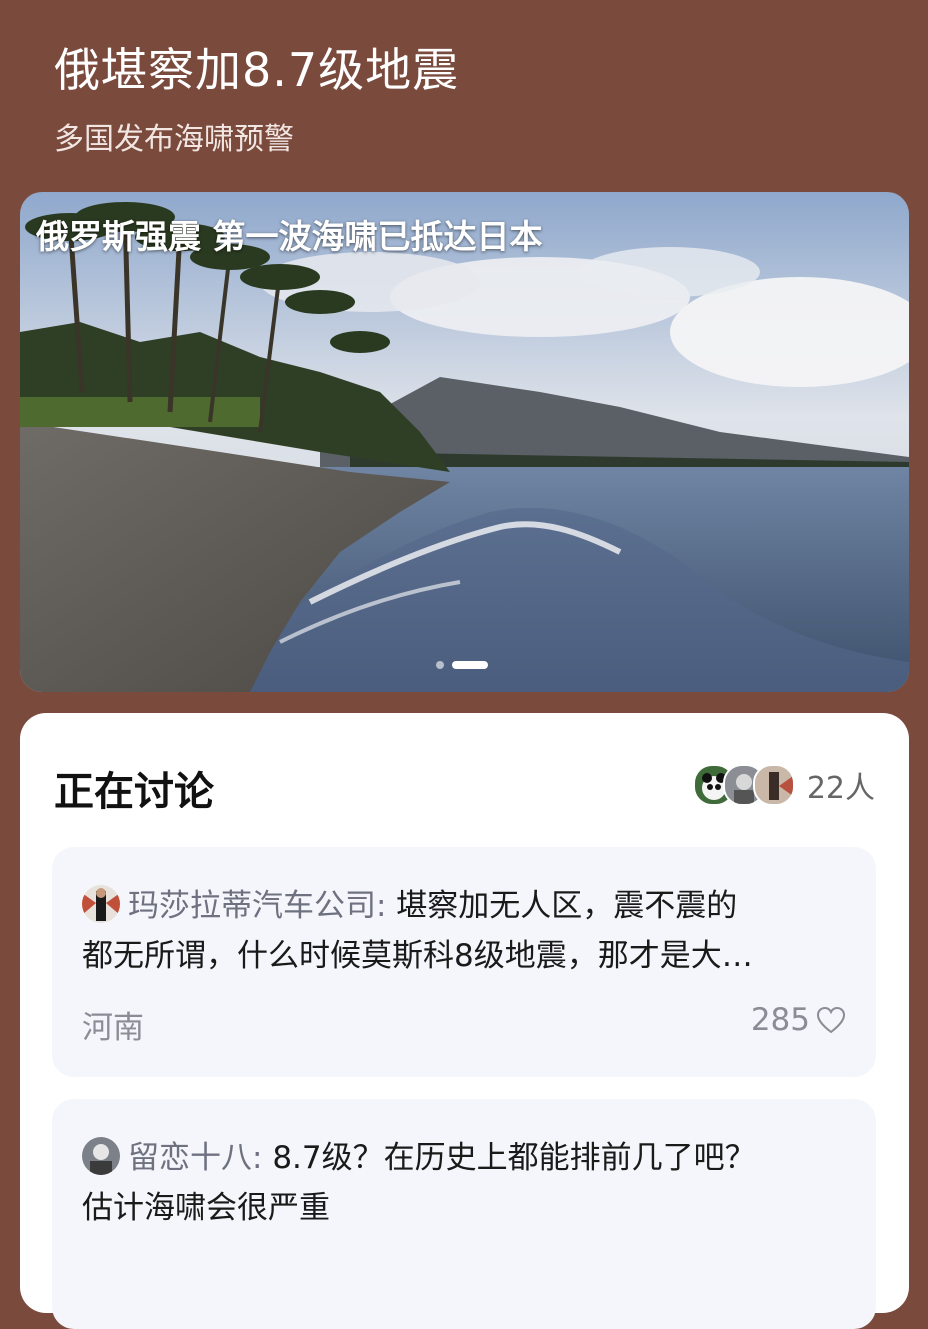 This screenshot has height=1329, width=928. What do you see at coordinates (743, 785) in the screenshot?
I see `avatar-stack` at bounding box center [743, 785].